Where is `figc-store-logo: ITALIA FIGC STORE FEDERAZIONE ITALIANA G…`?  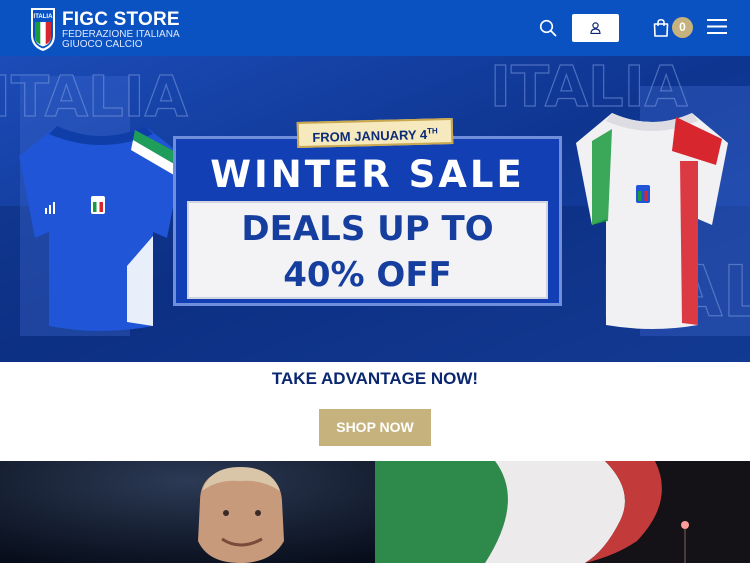
figc-store-logo: ITALIA FIGC STORE FEDERAZIONE ITALIANA G… is located at coordinates (105, 29).